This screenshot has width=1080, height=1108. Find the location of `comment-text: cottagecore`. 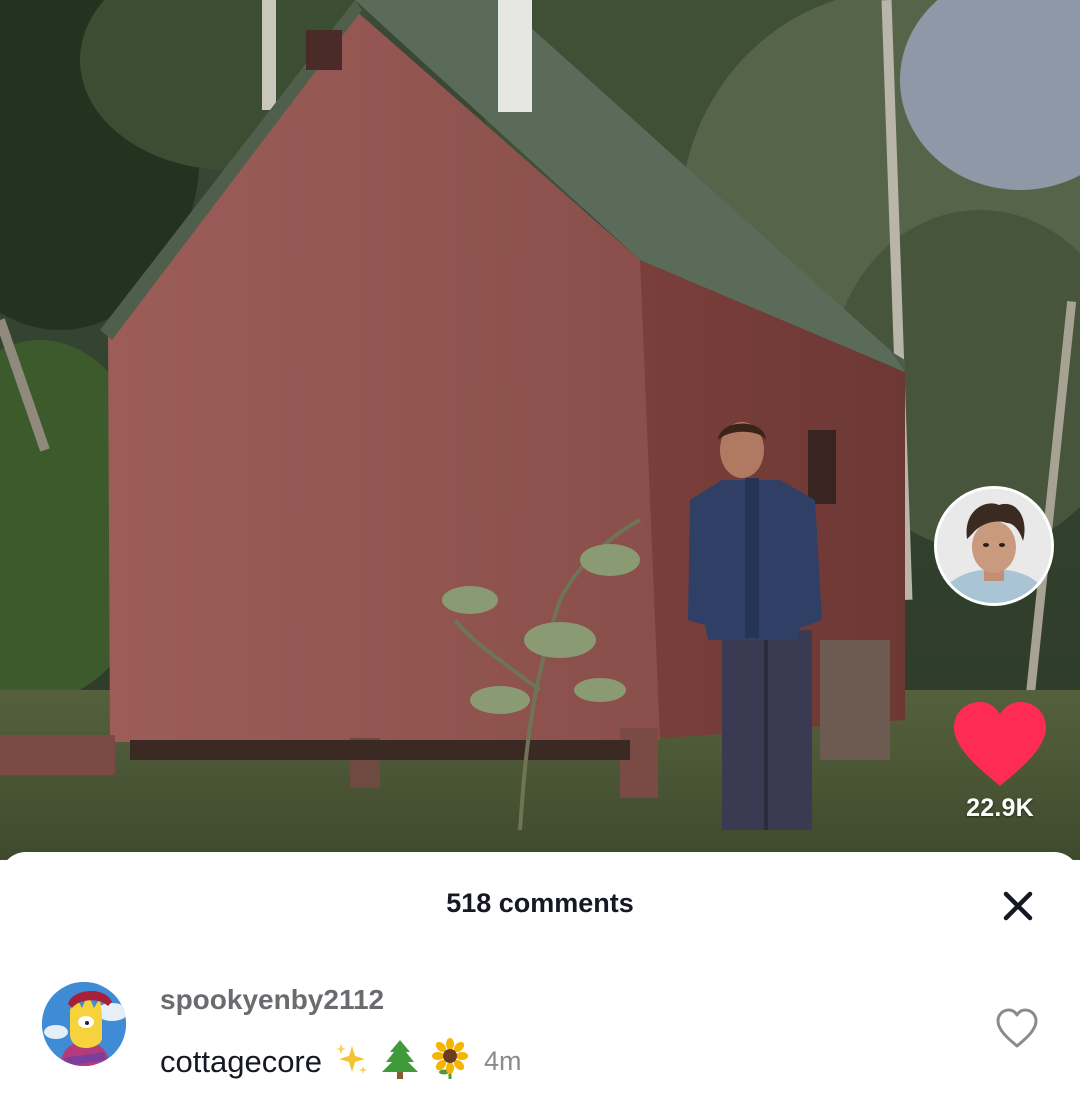

comment-text: cottagecore is located at coordinates (241, 1061).